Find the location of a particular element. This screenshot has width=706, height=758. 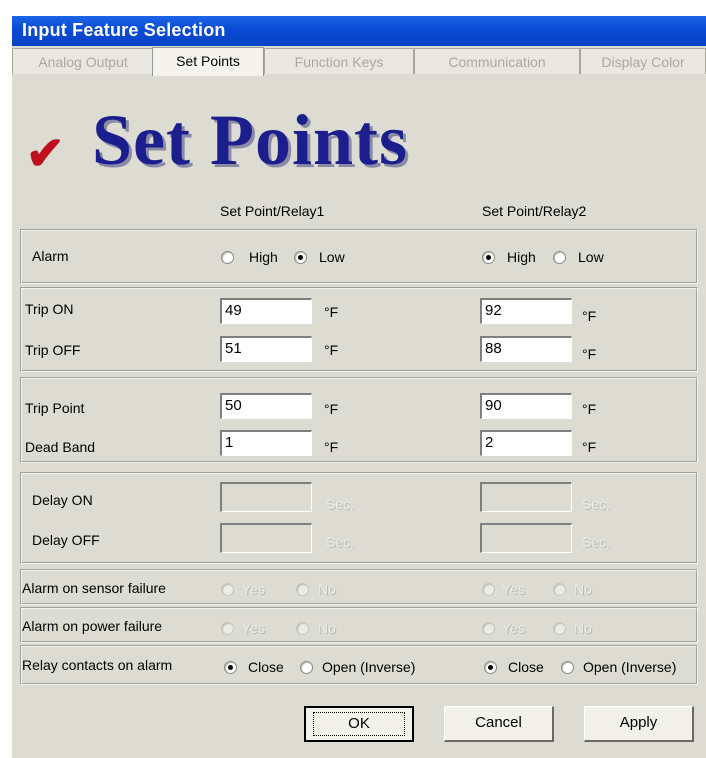

tripband-group is located at coordinates (359, 420).